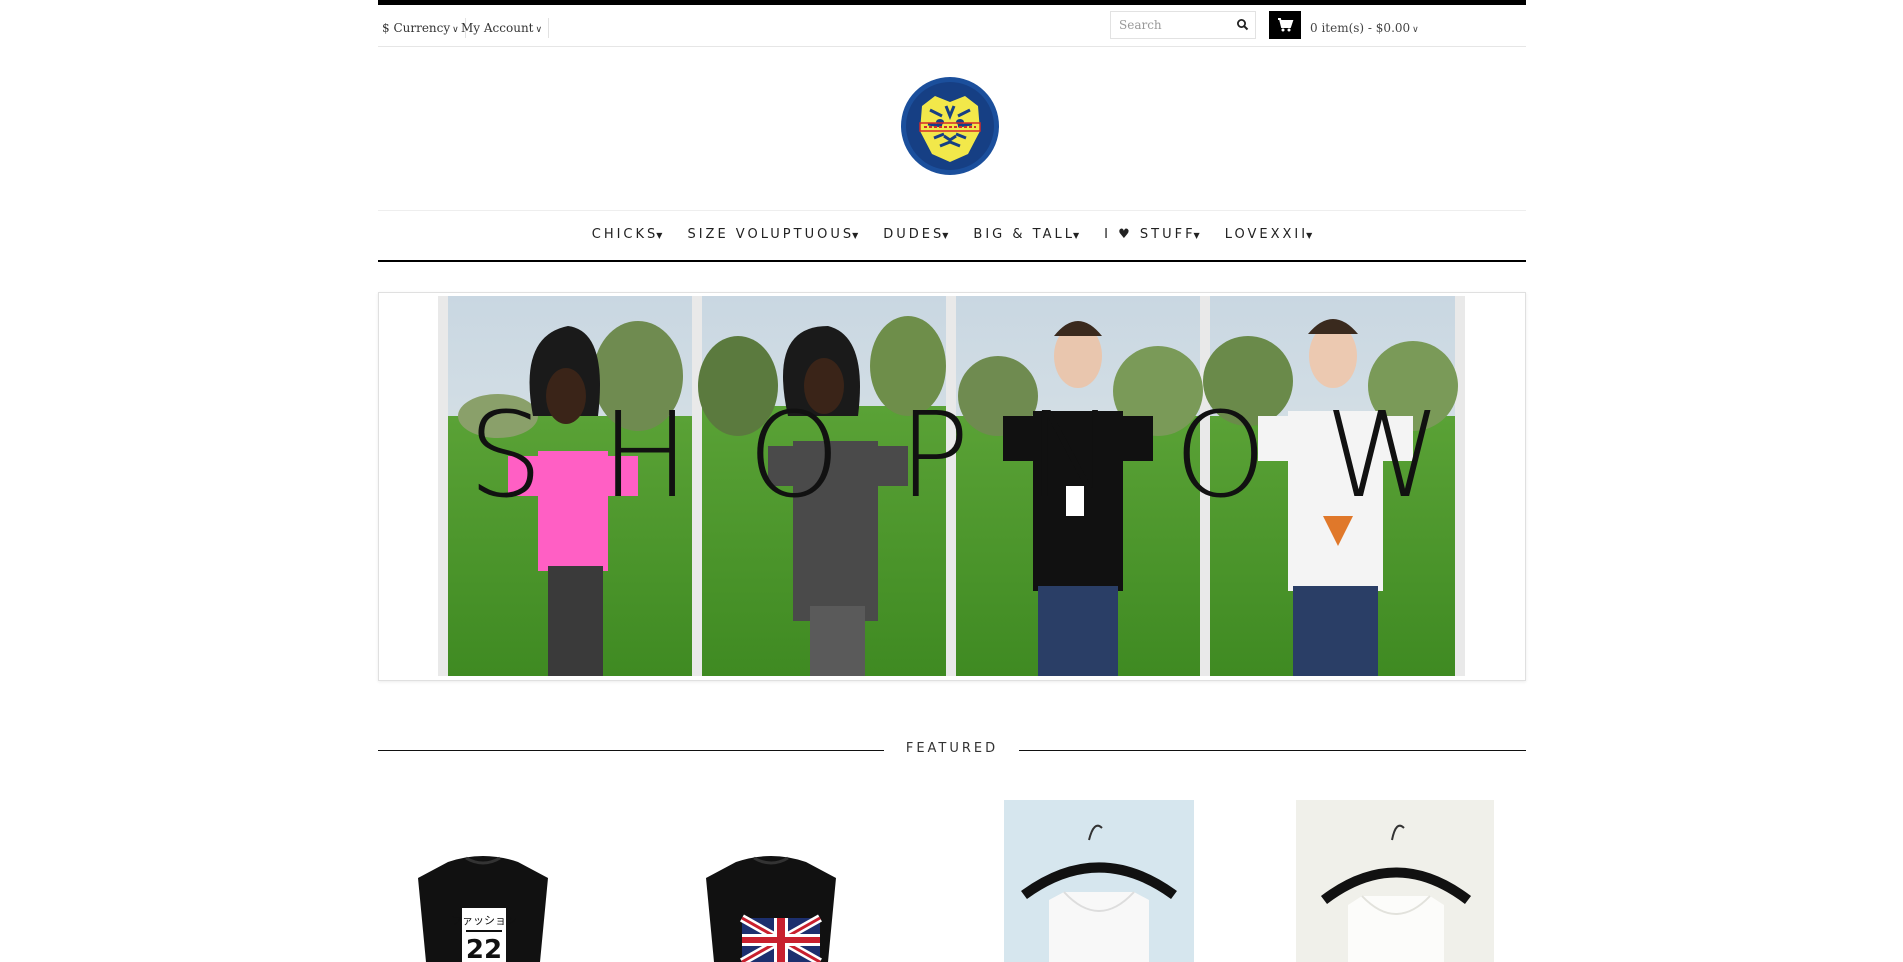  I want to click on nav-item-big-tall: BIG & TALL▼, so click(1026, 234).